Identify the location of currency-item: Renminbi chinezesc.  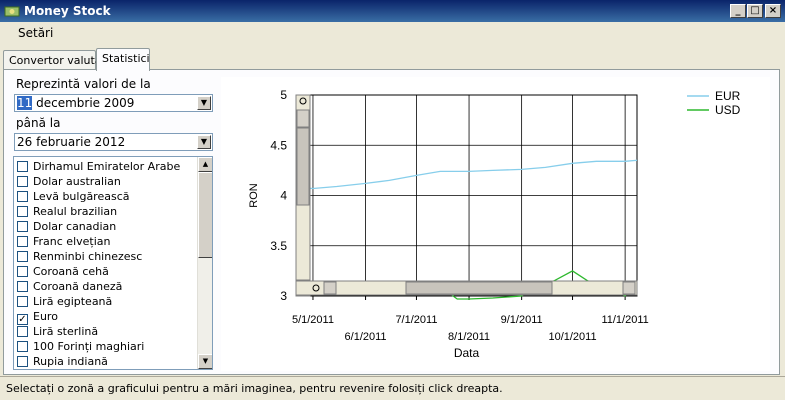
(79, 257).